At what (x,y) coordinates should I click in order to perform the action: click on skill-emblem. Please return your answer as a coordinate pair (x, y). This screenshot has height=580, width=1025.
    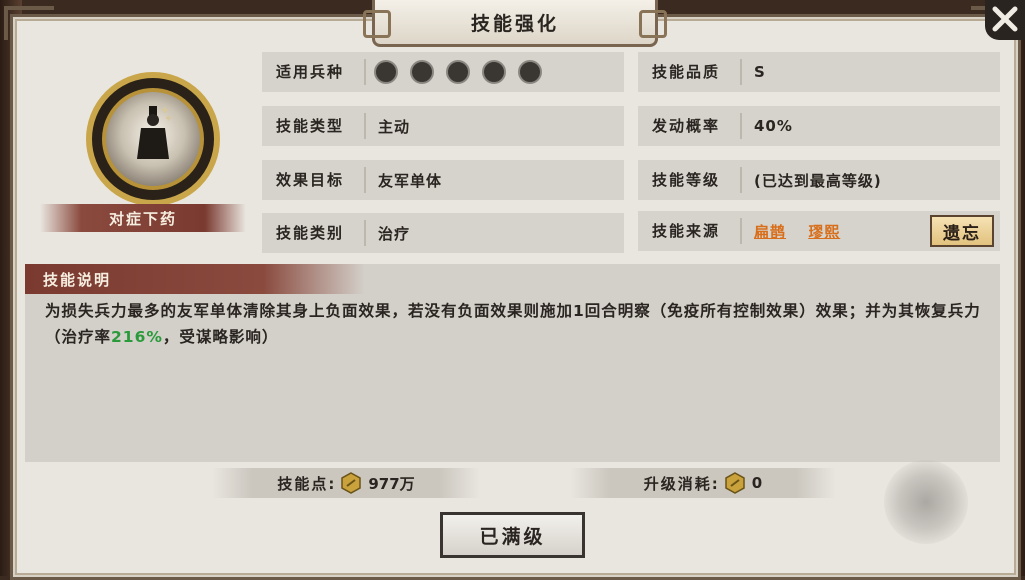
    Looking at the image, I should click on (153, 139).